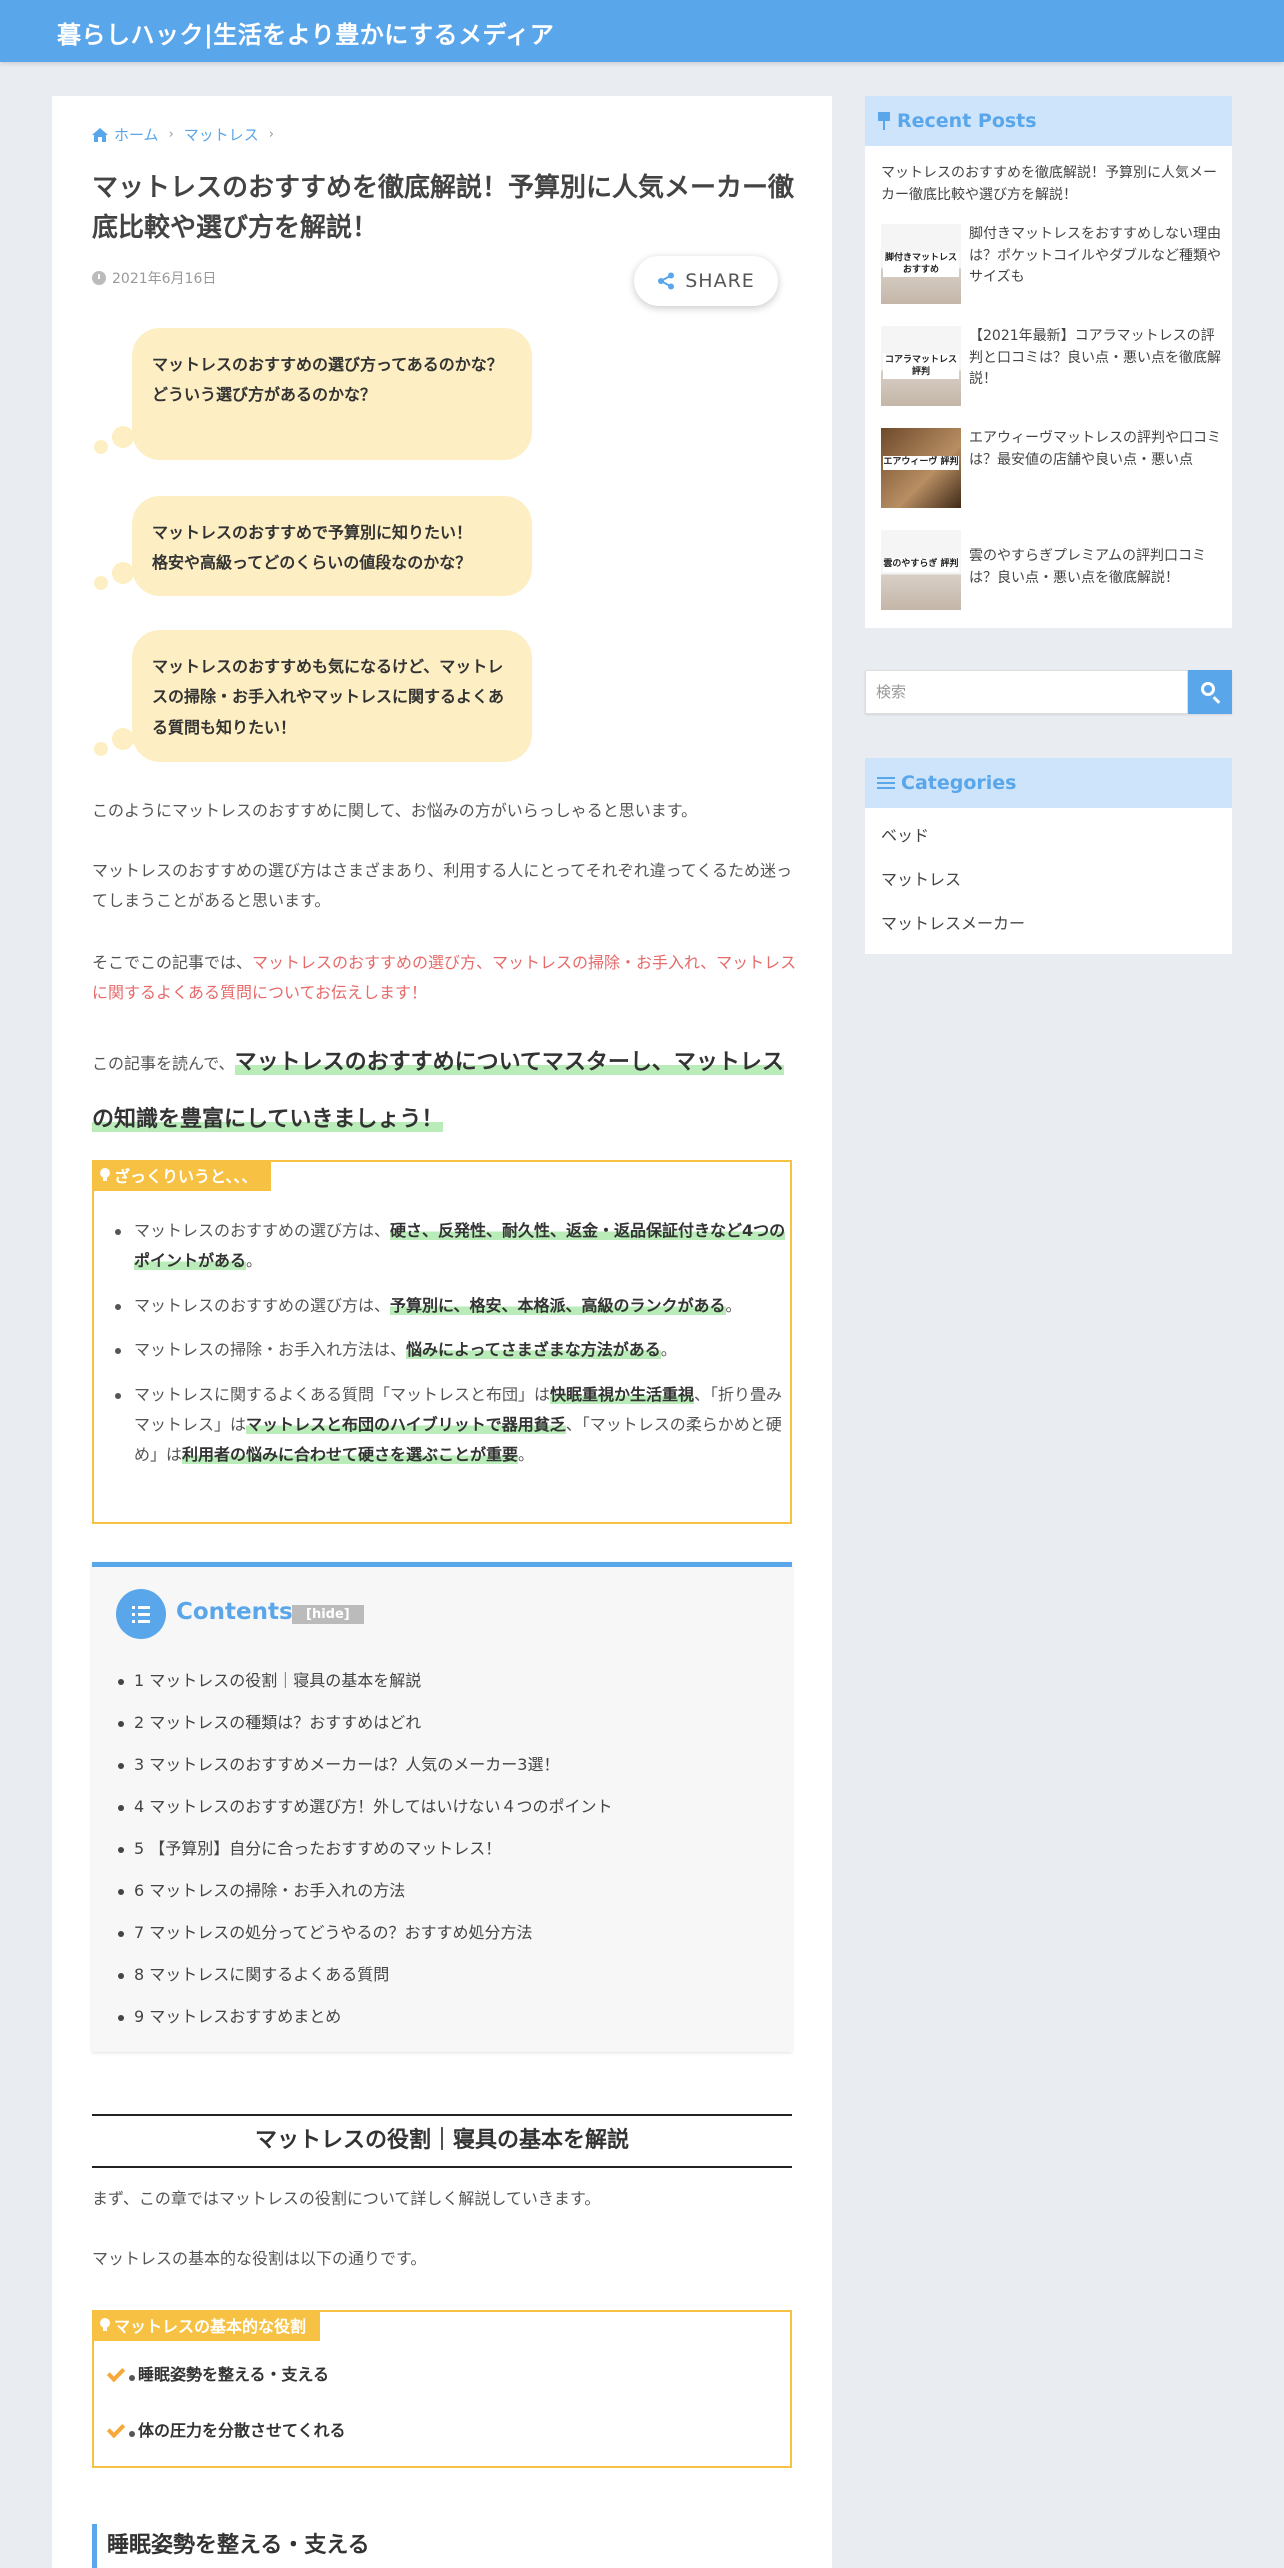 This screenshot has width=1284, height=2568. What do you see at coordinates (305, 32) in the screenshot?
I see `site-title: 暮らしハック|生活をより豊かにするメディア` at bounding box center [305, 32].